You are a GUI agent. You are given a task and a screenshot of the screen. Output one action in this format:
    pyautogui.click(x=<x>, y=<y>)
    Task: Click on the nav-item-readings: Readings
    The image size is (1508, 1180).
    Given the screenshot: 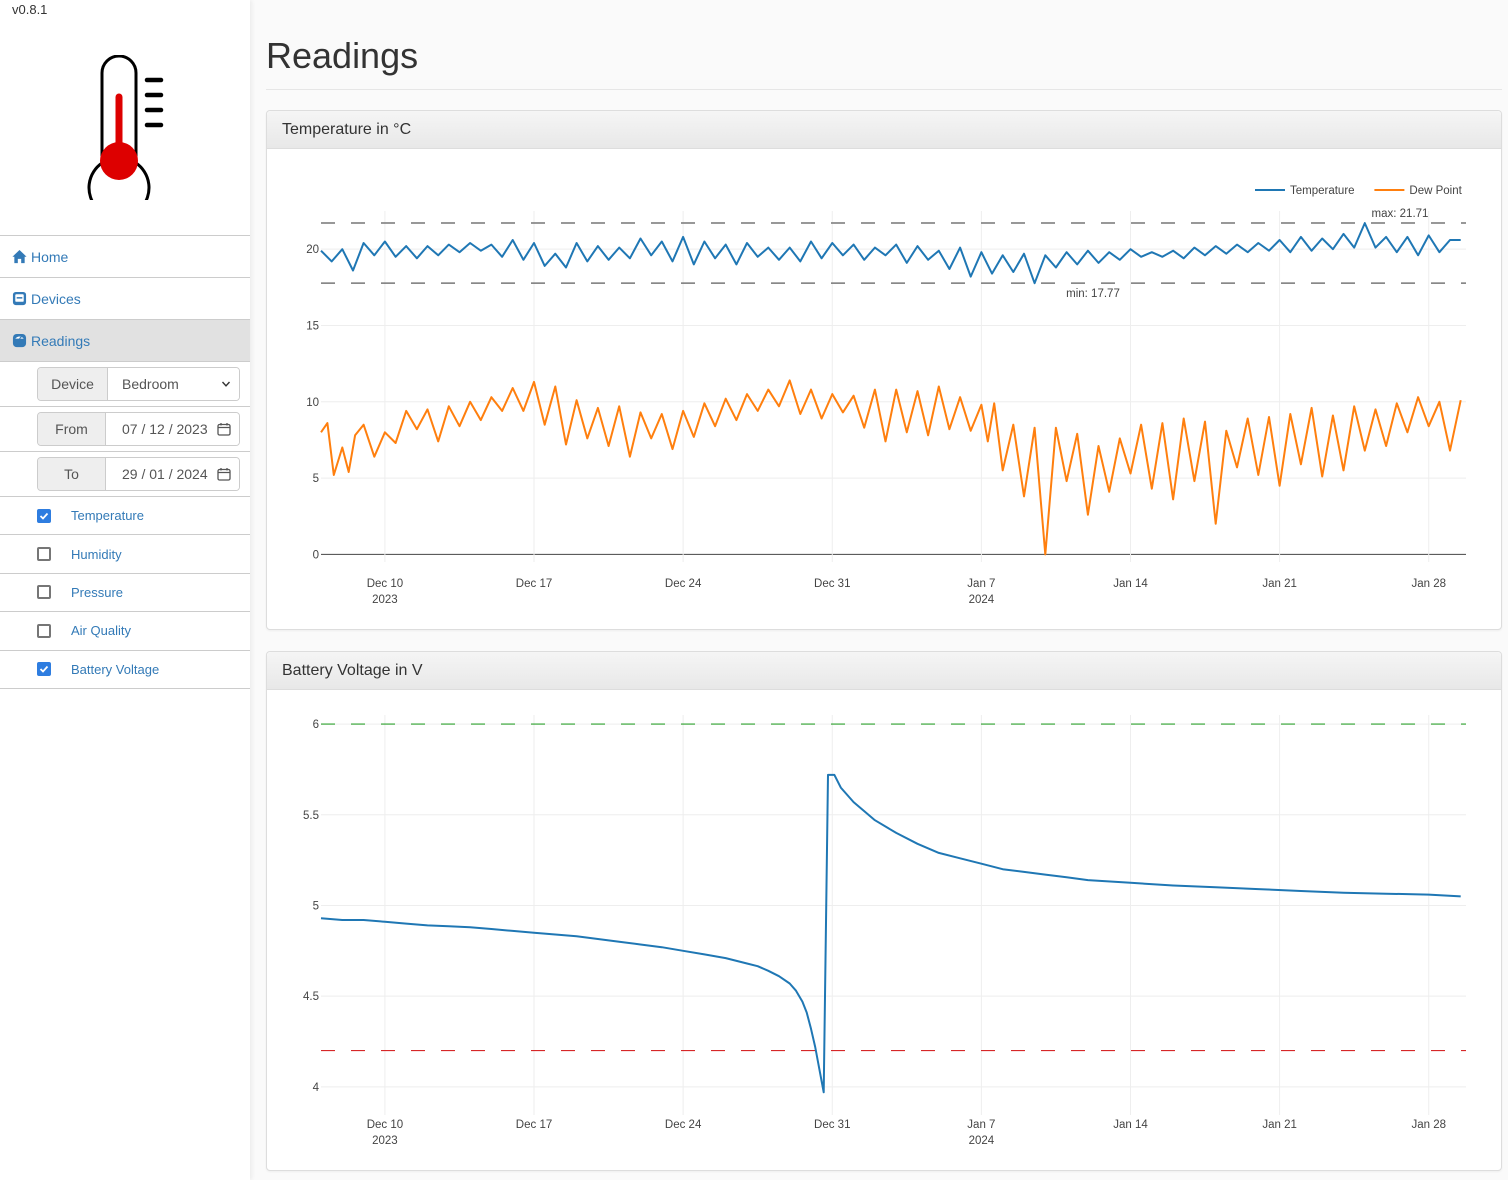 What is the action you would take?
    pyautogui.click(x=125, y=341)
    